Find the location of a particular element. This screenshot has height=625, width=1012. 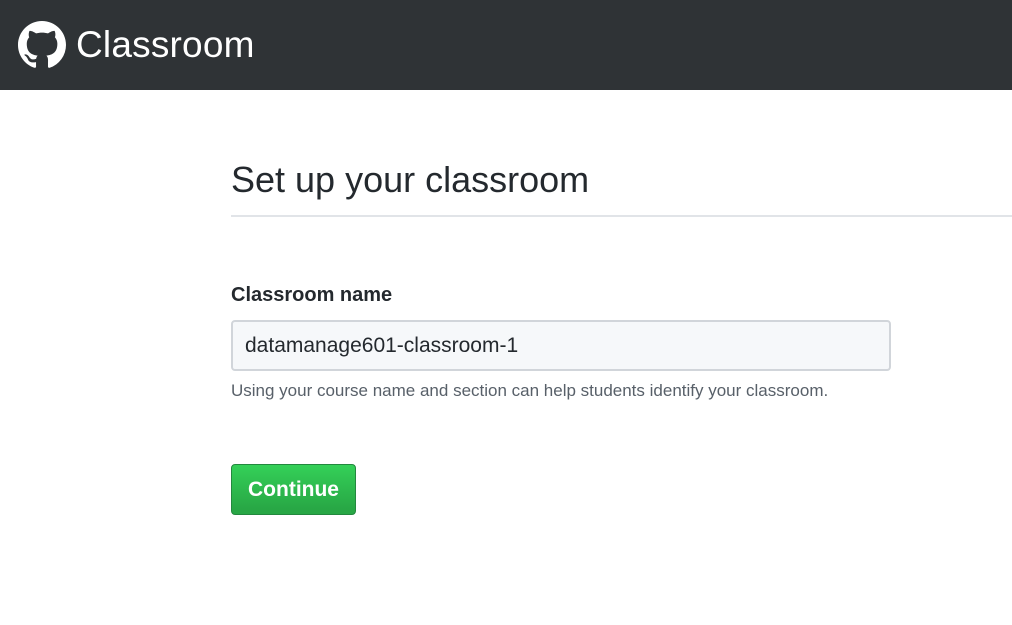

brand-title: Classroom is located at coordinates (165, 44).